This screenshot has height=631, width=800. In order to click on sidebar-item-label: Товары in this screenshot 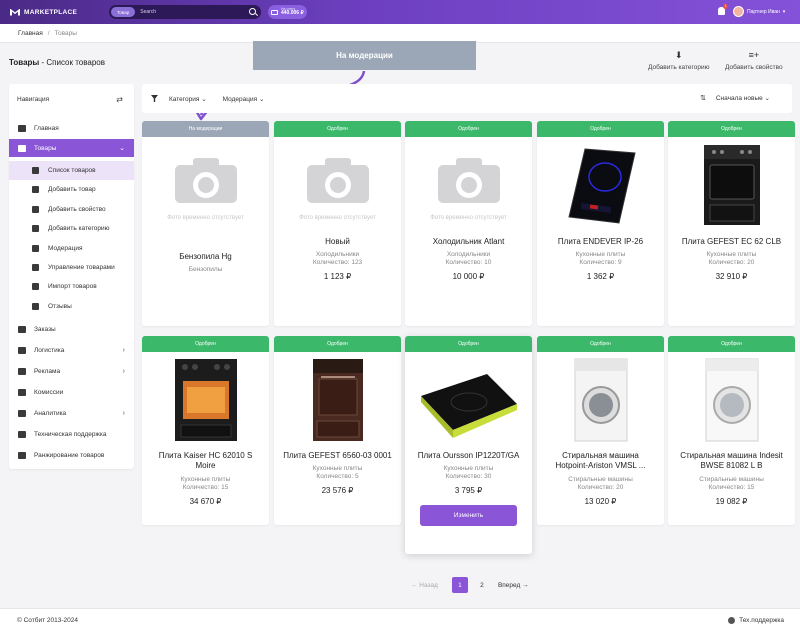, I will do `click(45, 148)`.